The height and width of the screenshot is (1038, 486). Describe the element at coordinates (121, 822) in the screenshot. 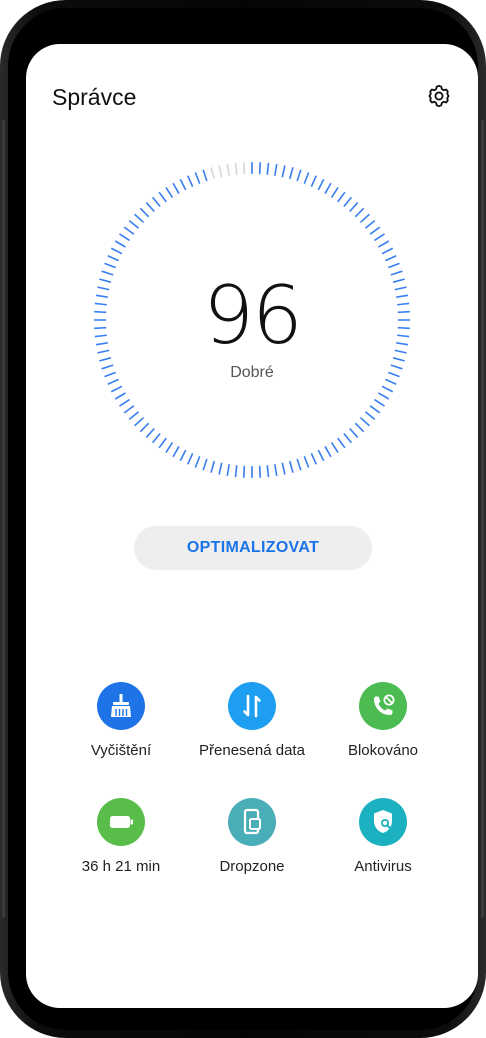

I see `battery-icon` at that location.